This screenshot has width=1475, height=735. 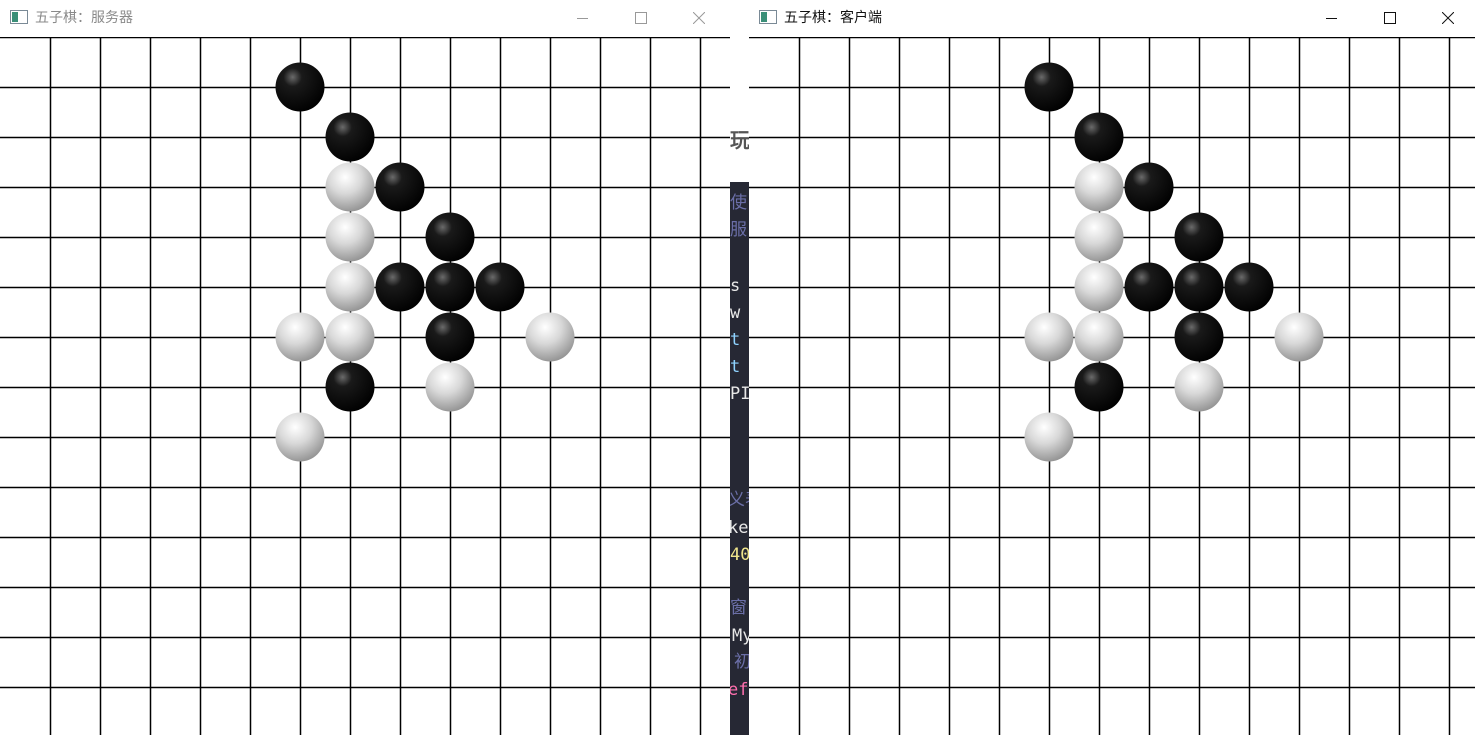 I want to click on code-snippet: 使, so click(x=738, y=203).